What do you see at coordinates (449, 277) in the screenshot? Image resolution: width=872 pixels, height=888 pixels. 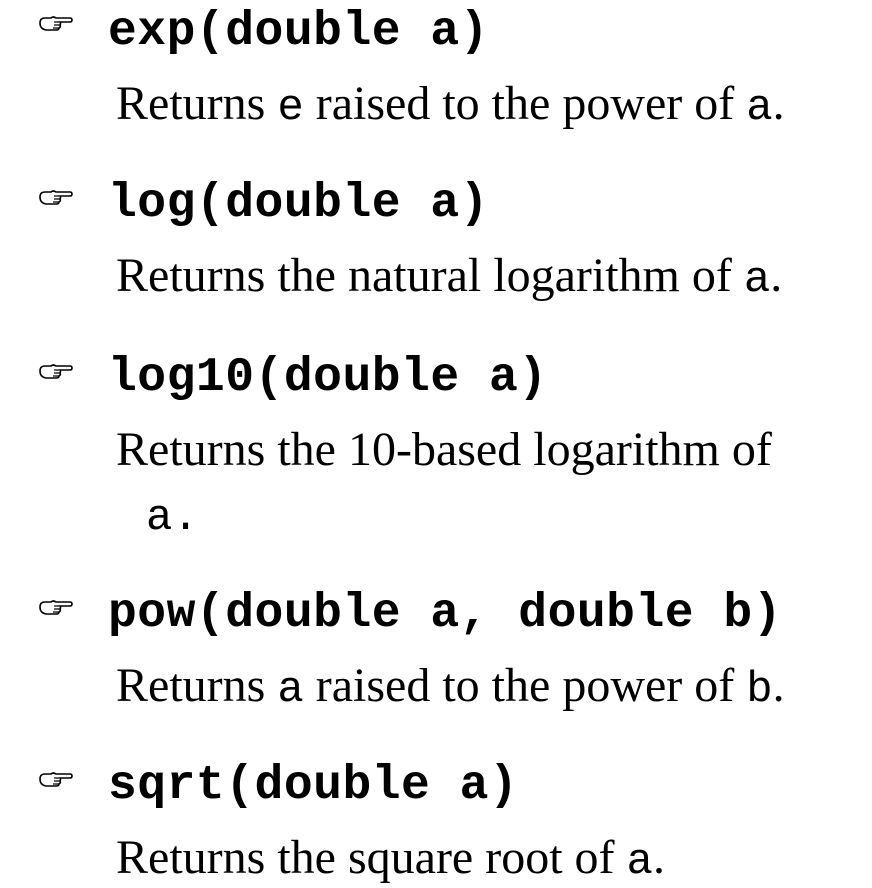 I see `method-description: Returns the natural logarithm of a.` at bounding box center [449, 277].